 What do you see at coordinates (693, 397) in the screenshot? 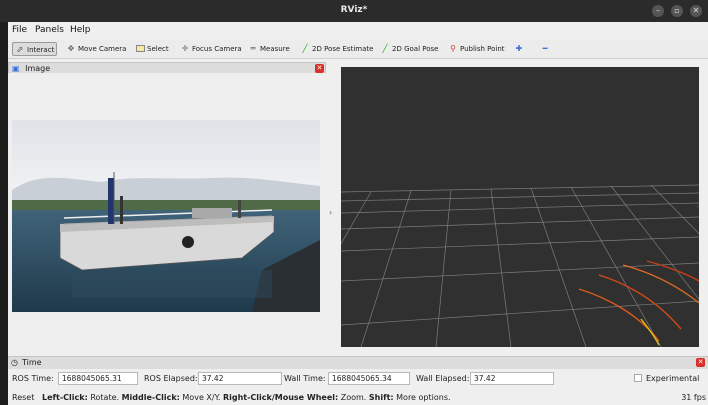
I see `fps-counter: 31 fps` at bounding box center [693, 397].